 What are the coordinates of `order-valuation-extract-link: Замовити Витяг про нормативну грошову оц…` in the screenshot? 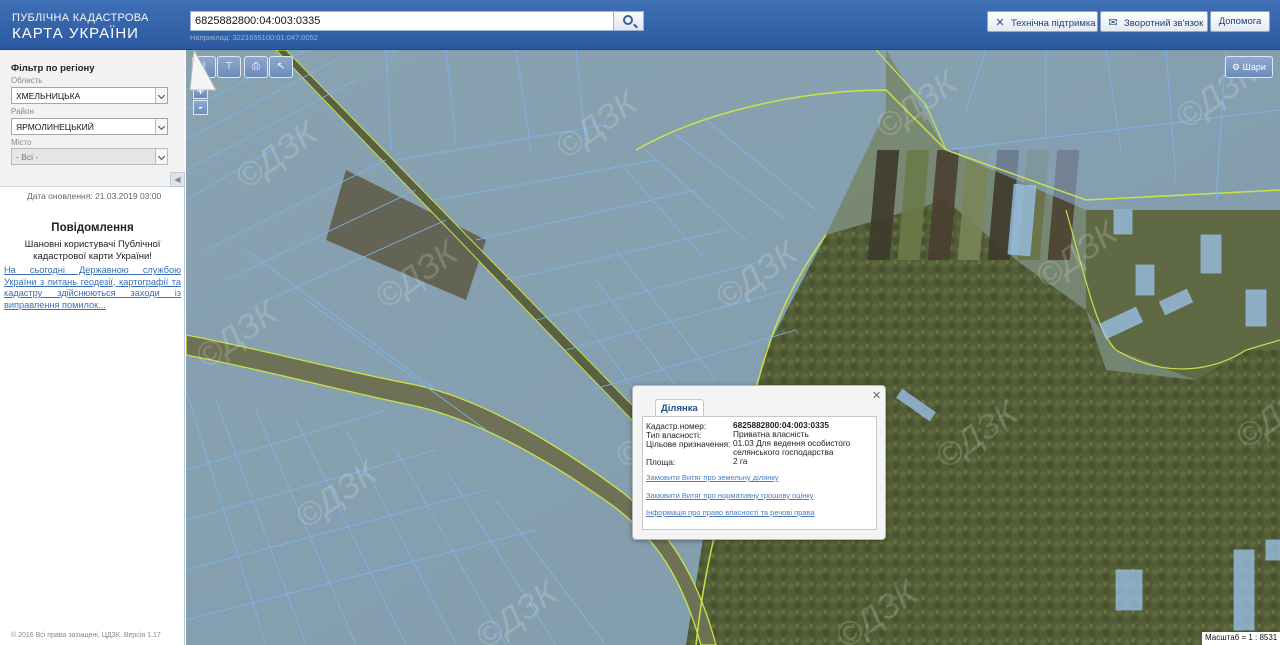 It's located at (729, 495).